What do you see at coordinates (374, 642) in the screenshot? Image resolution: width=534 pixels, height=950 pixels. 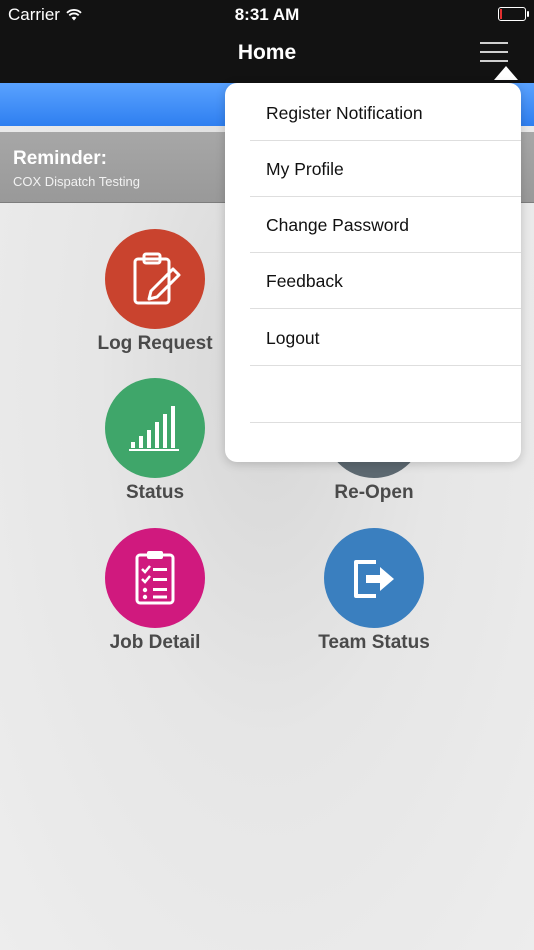 I see `tile-label: Team Status` at bounding box center [374, 642].